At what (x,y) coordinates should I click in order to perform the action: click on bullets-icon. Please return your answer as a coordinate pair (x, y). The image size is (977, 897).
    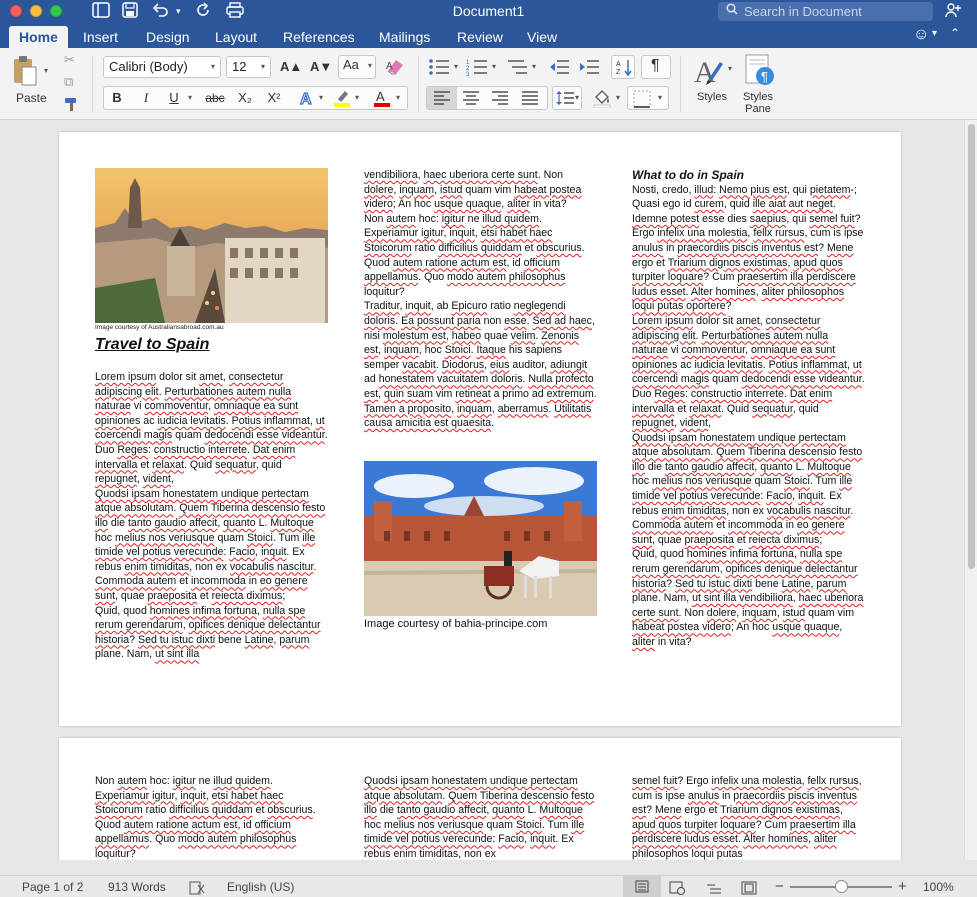
    Looking at the image, I should click on (439, 69).